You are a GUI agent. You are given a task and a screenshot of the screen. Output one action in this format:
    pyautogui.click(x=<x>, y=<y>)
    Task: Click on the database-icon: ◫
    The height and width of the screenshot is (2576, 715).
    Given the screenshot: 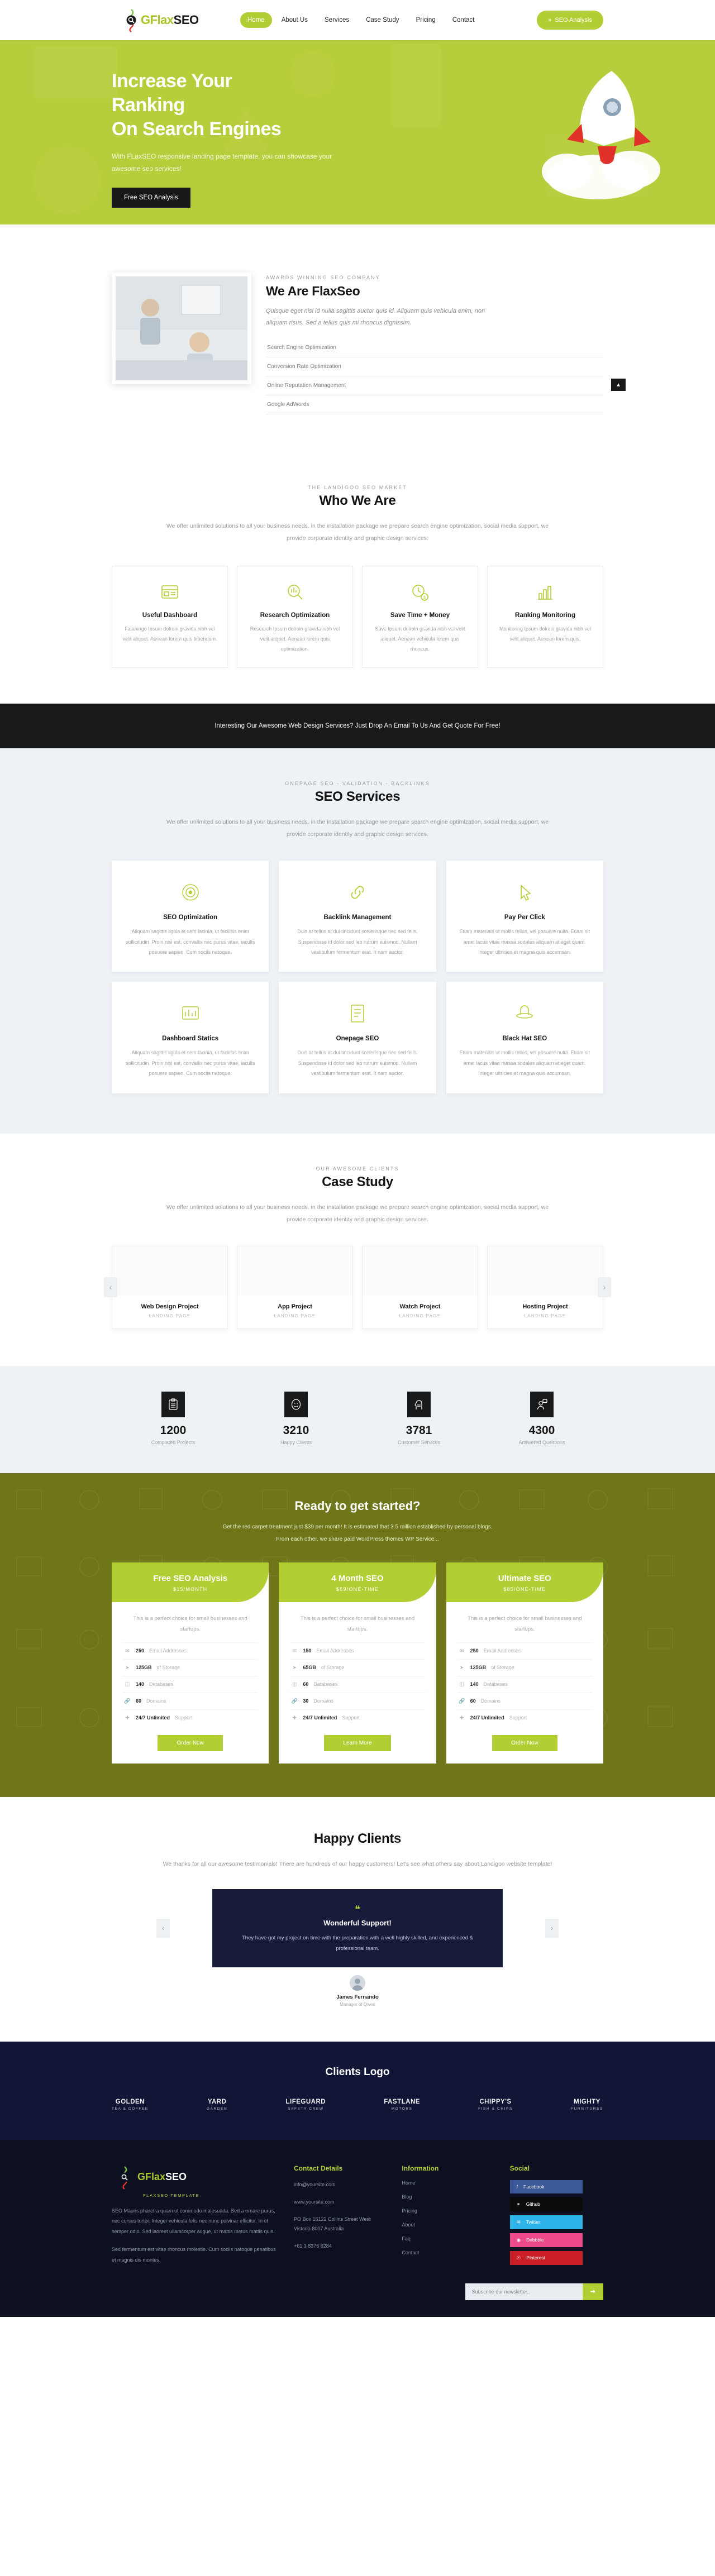 What is the action you would take?
    pyautogui.click(x=294, y=1684)
    